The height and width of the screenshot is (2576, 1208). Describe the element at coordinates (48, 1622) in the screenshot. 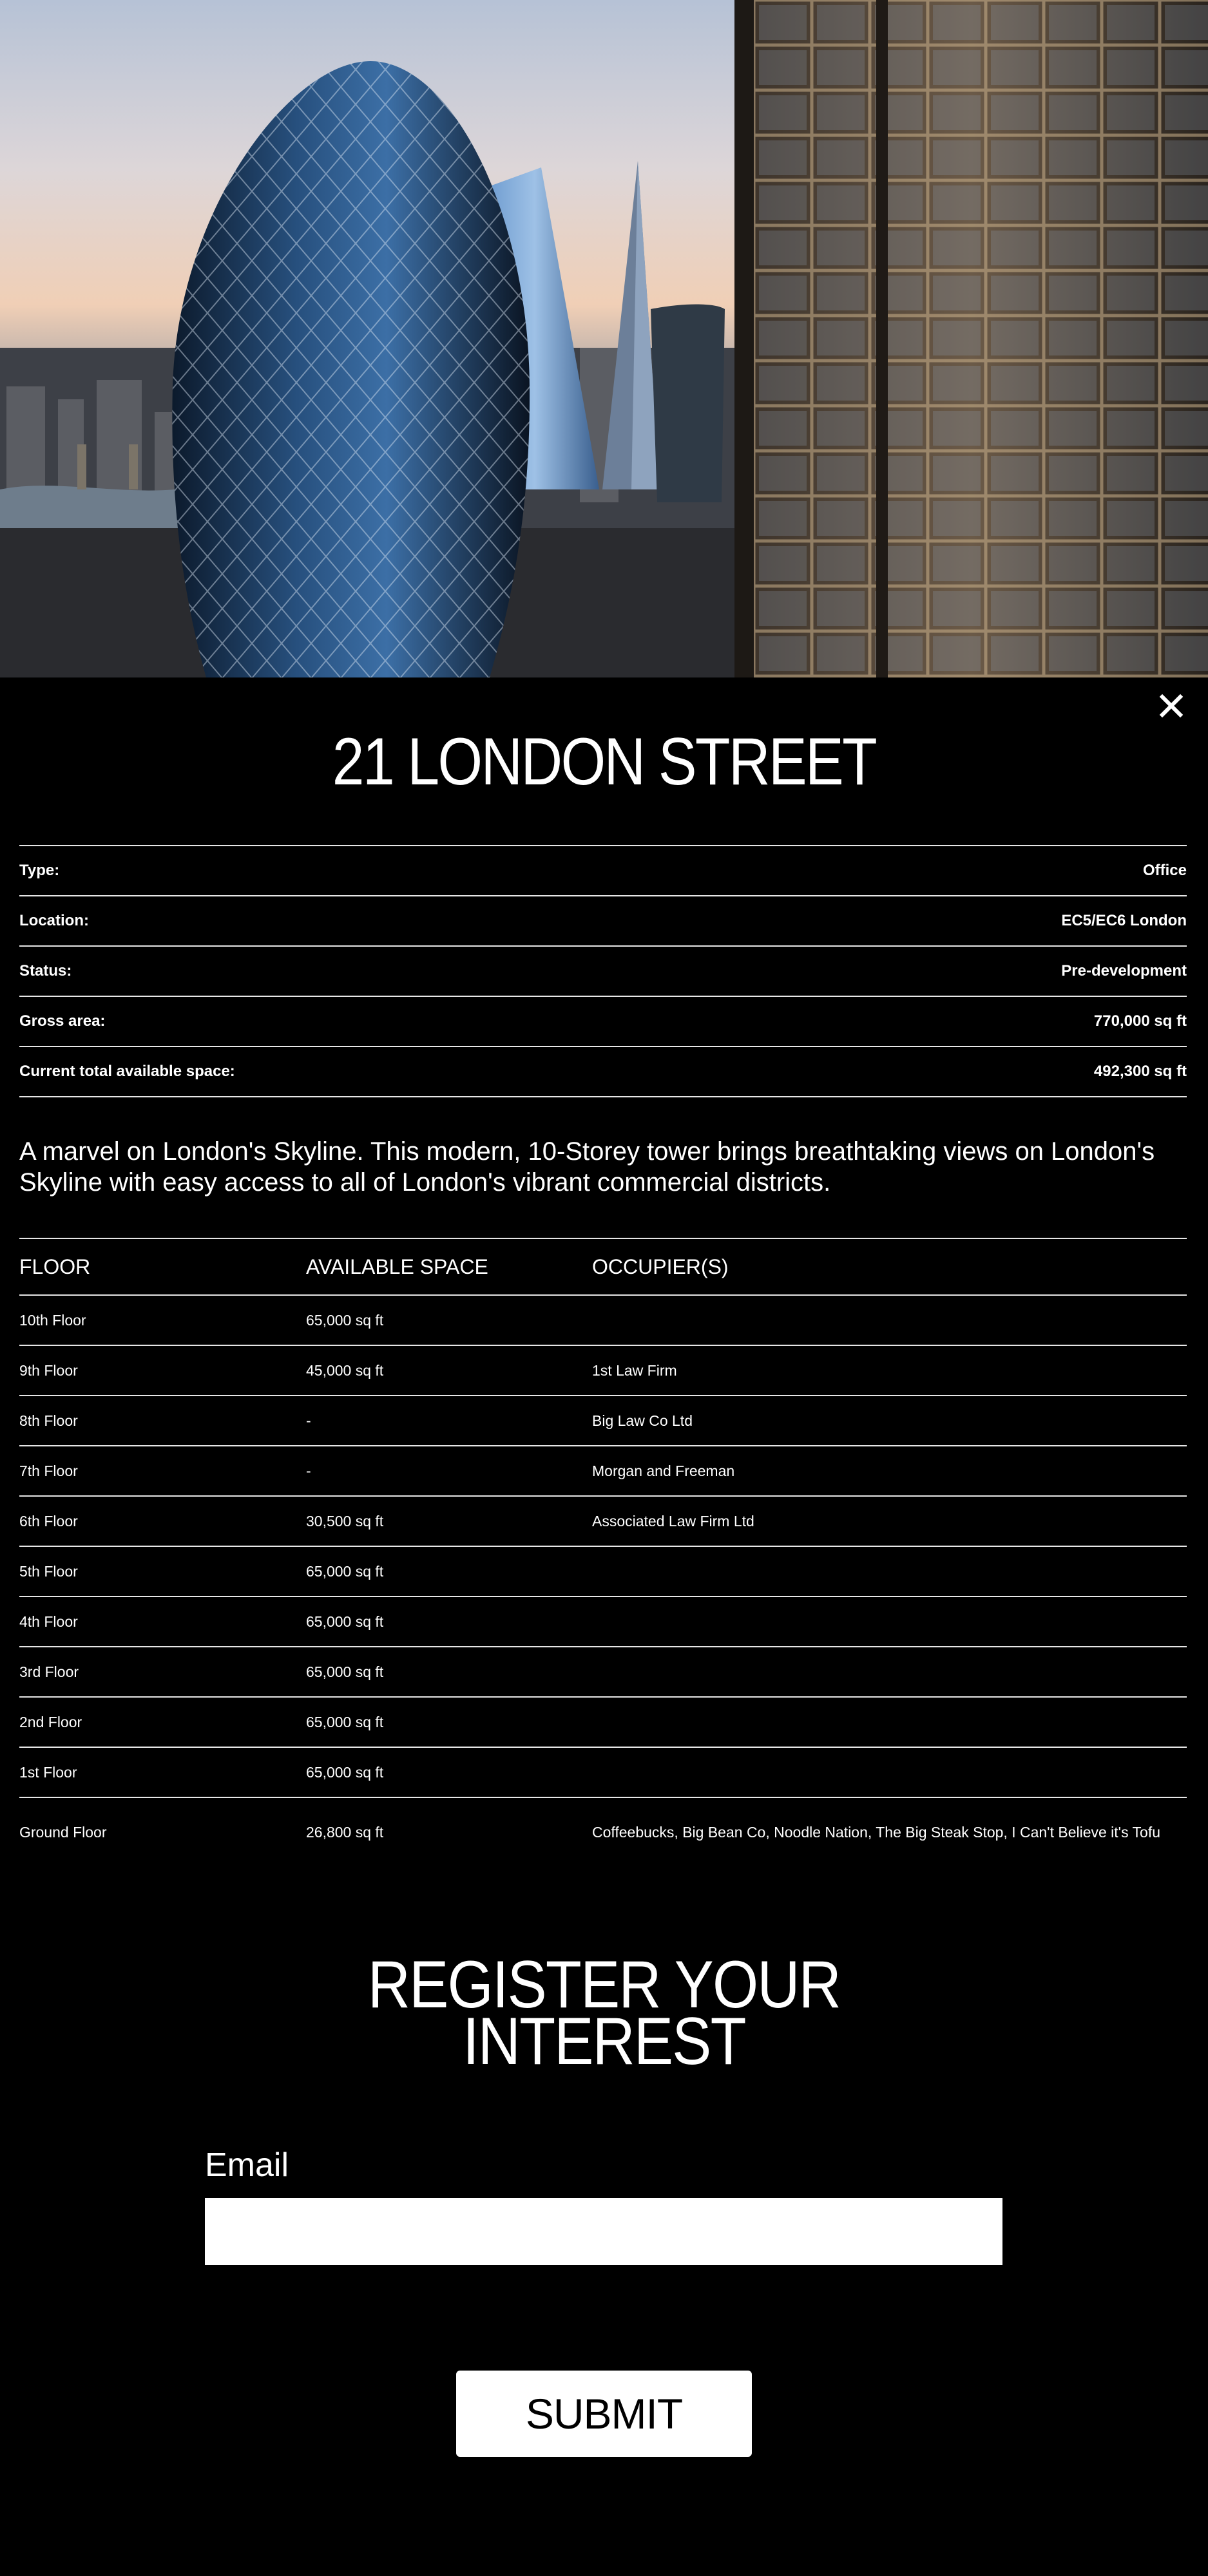

I see `floor-name: 4th Floor` at that location.